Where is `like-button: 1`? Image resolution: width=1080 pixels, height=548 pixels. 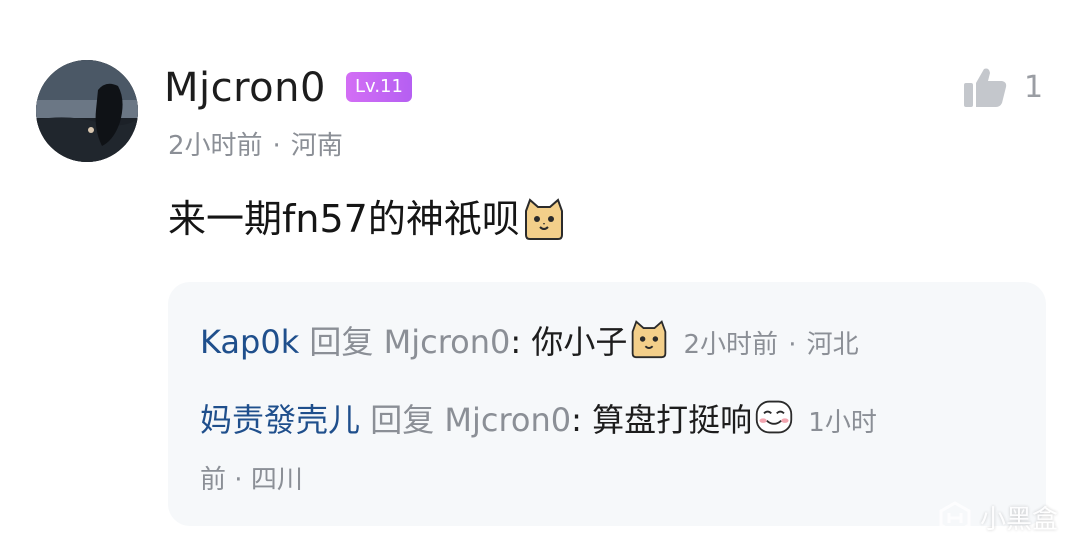 like-button: 1 is located at coordinates (1007, 88).